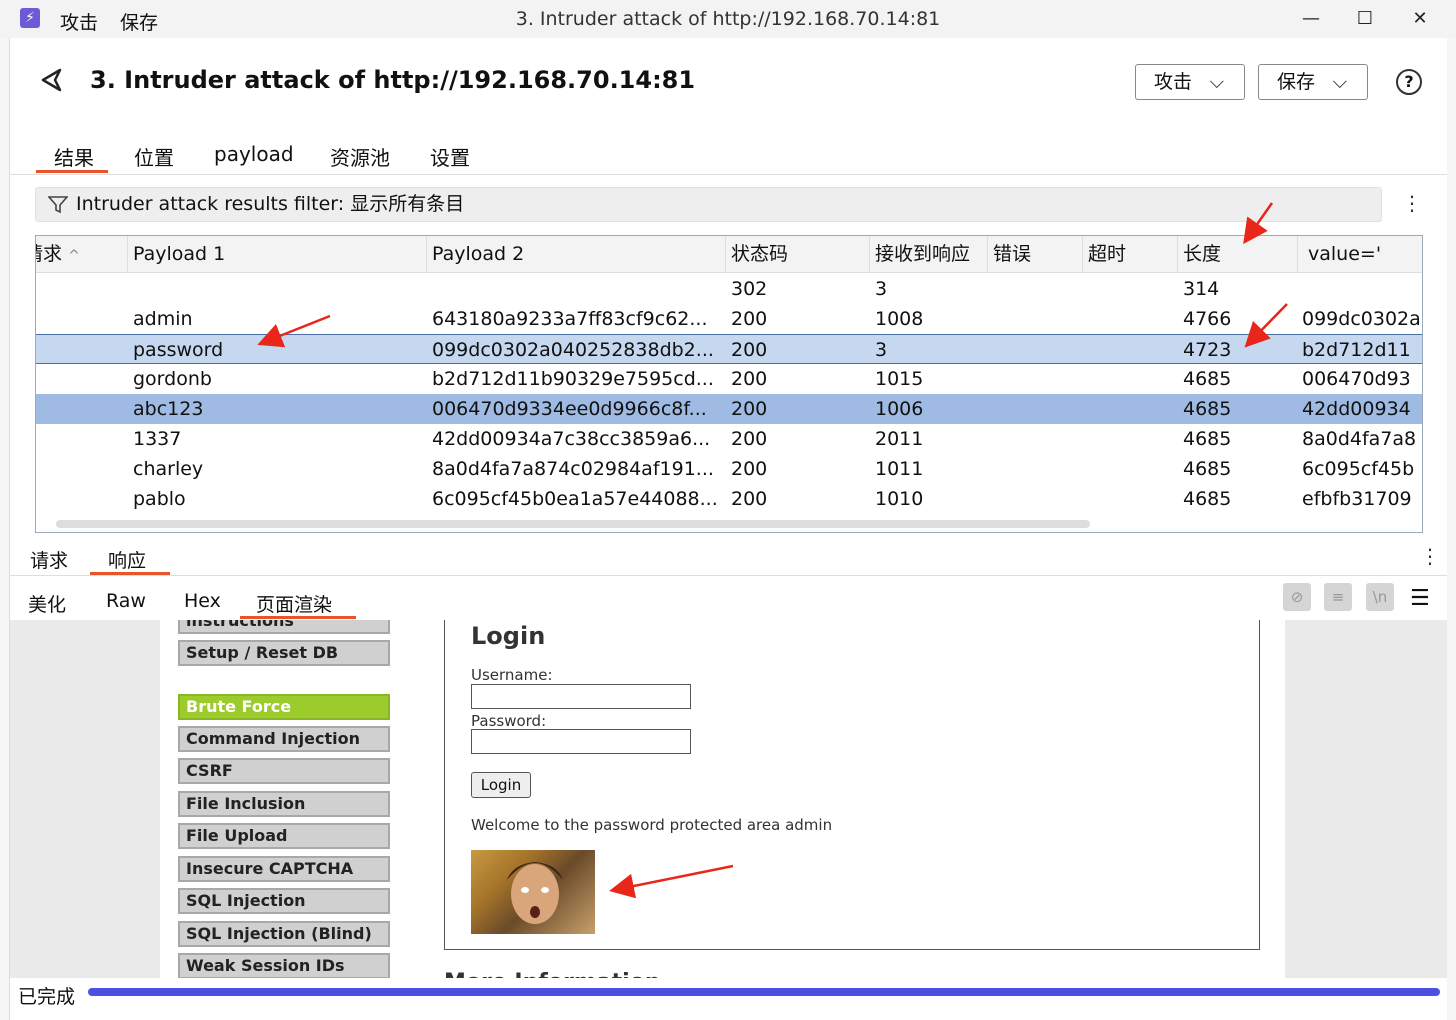 The height and width of the screenshot is (1020, 1456). Describe the element at coordinates (512, 675) in the screenshot. I see `username-label: Username:` at that location.